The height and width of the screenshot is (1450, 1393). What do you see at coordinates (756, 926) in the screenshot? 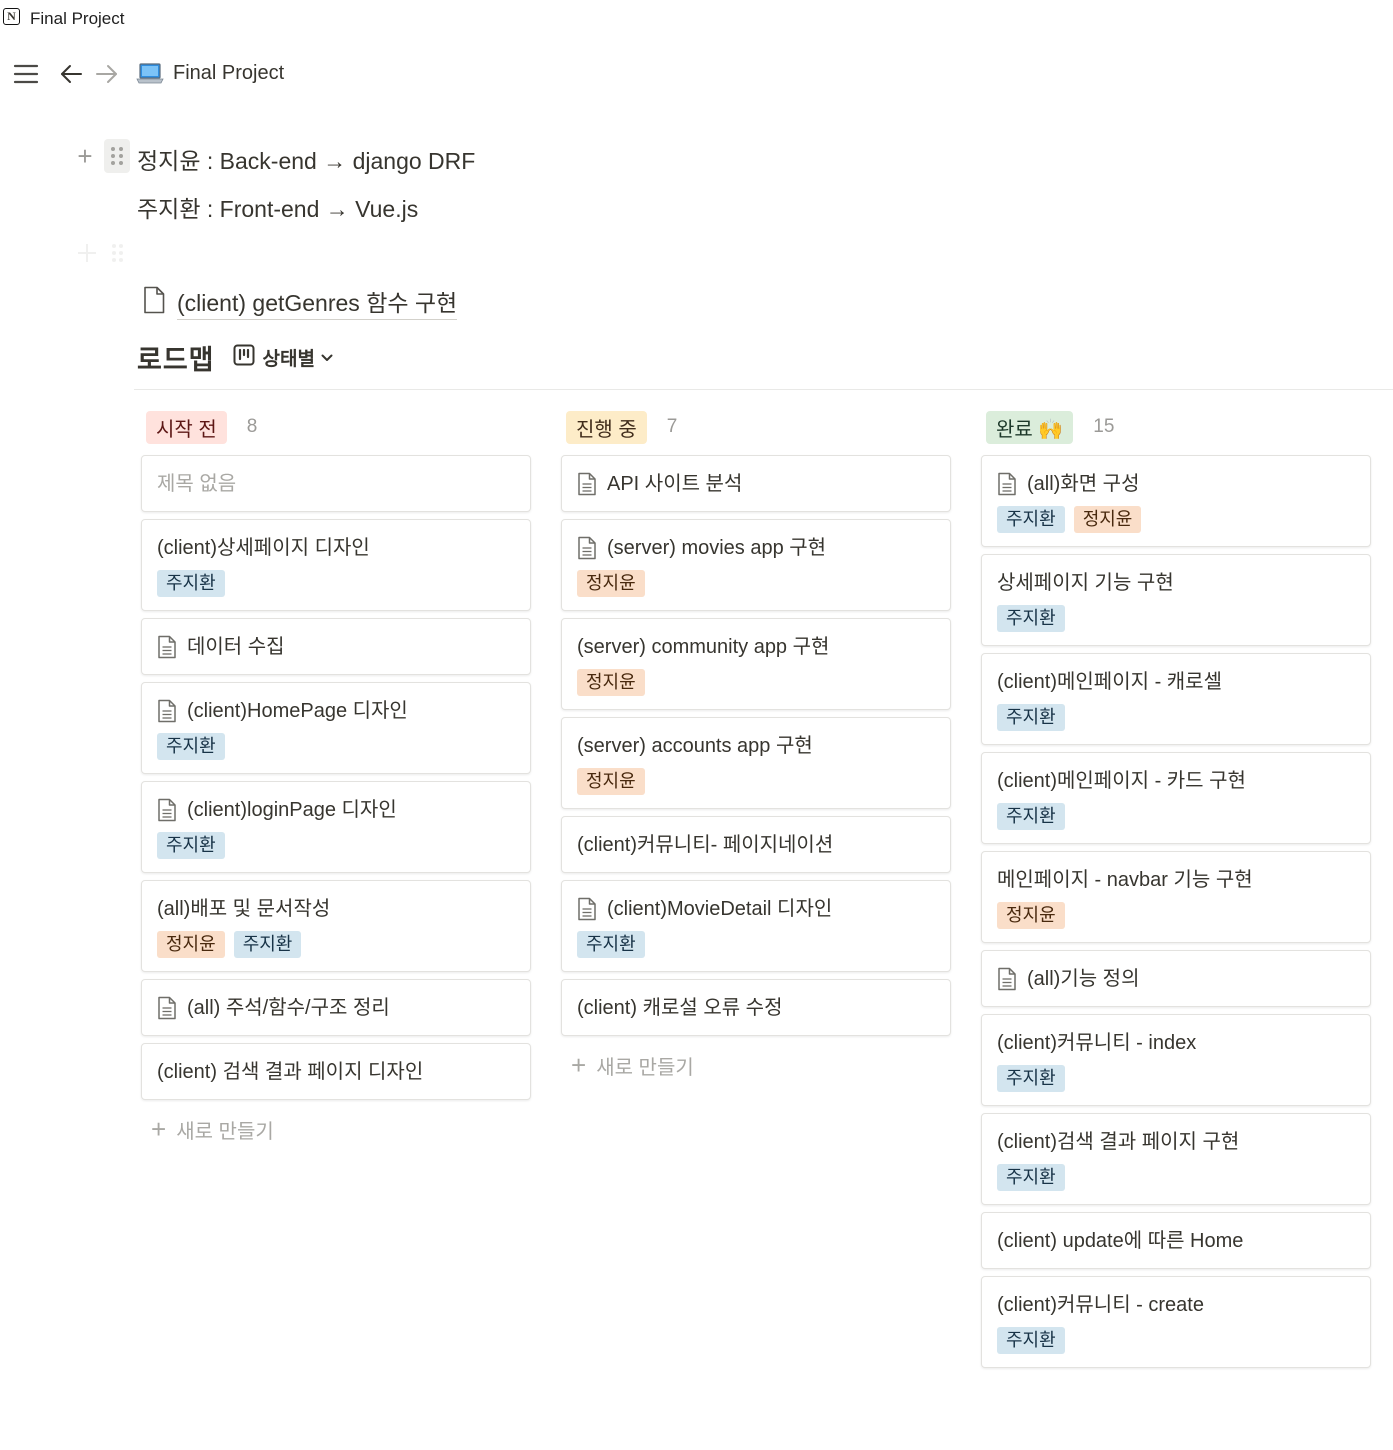
I see `board-card: (client)MovieDetail 디자인 주지환` at bounding box center [756, 926].